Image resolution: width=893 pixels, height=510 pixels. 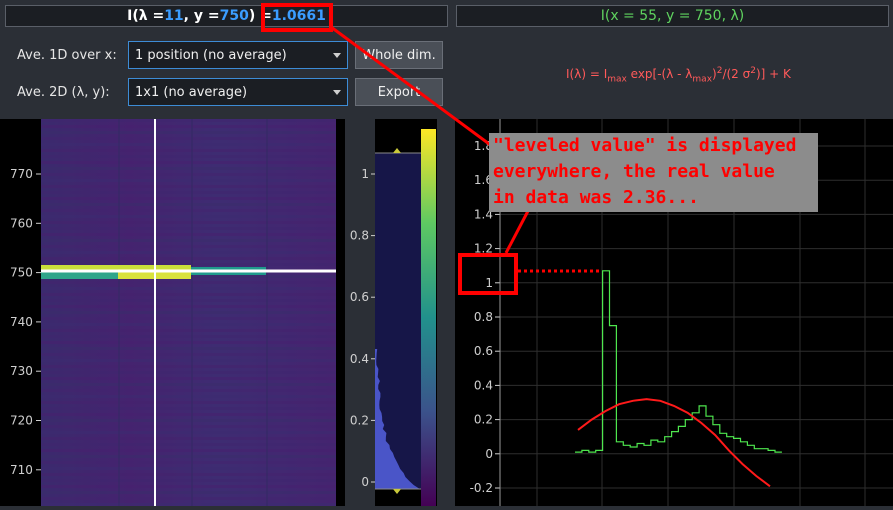 What do you see at coordinates (21, 470) in the screenshot?
I see `image-y-tick-label: 710` at bounding box center [21, 470].